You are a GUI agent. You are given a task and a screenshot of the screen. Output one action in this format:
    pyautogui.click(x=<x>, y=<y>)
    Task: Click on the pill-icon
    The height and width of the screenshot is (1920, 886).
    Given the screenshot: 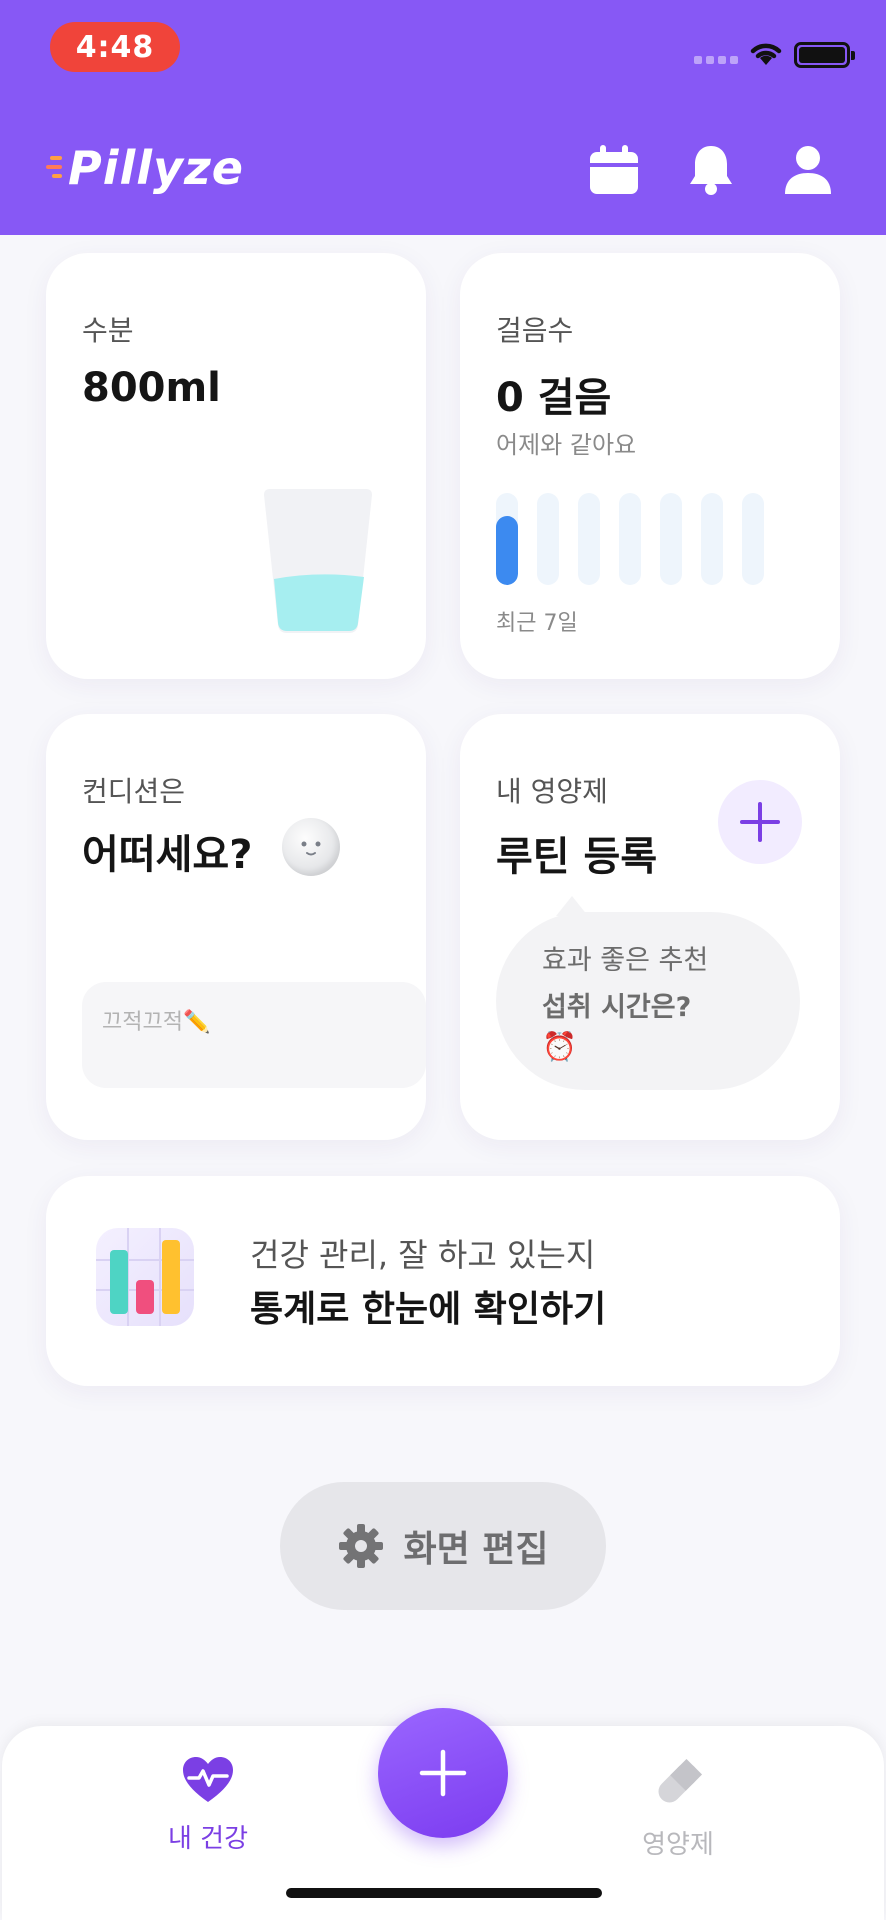 What is the action you would take?
    pyautogui.click(x=680, y=1780)
    